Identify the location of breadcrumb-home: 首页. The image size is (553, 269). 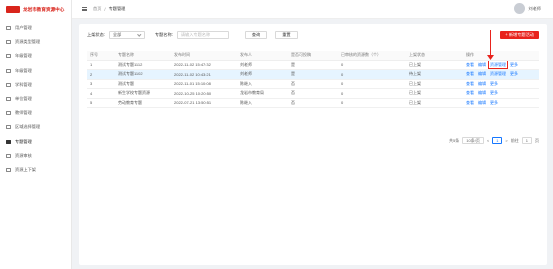
(97, 9).